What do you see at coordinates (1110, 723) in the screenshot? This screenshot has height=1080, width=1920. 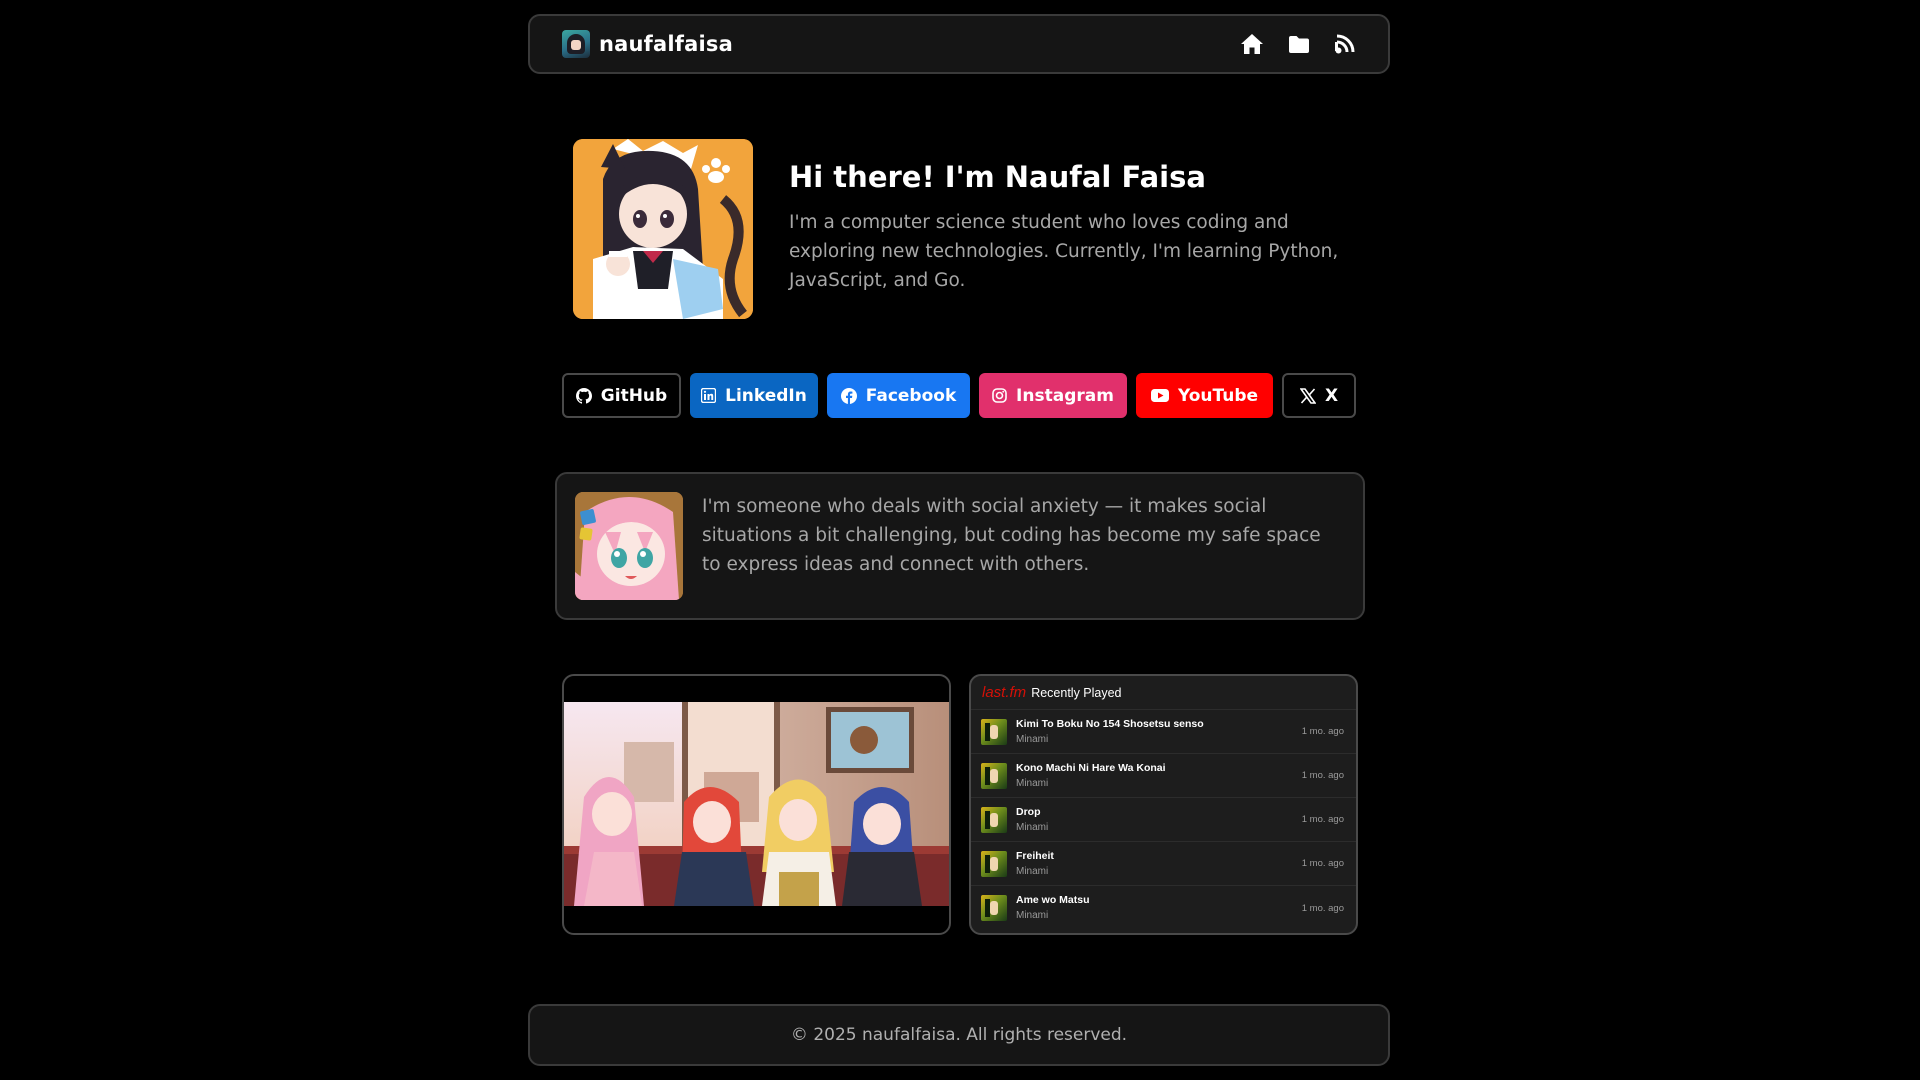 I see `track-title: Kimi To Boku No 154 Shosetsu senso` at bounding box center [1110, 723].